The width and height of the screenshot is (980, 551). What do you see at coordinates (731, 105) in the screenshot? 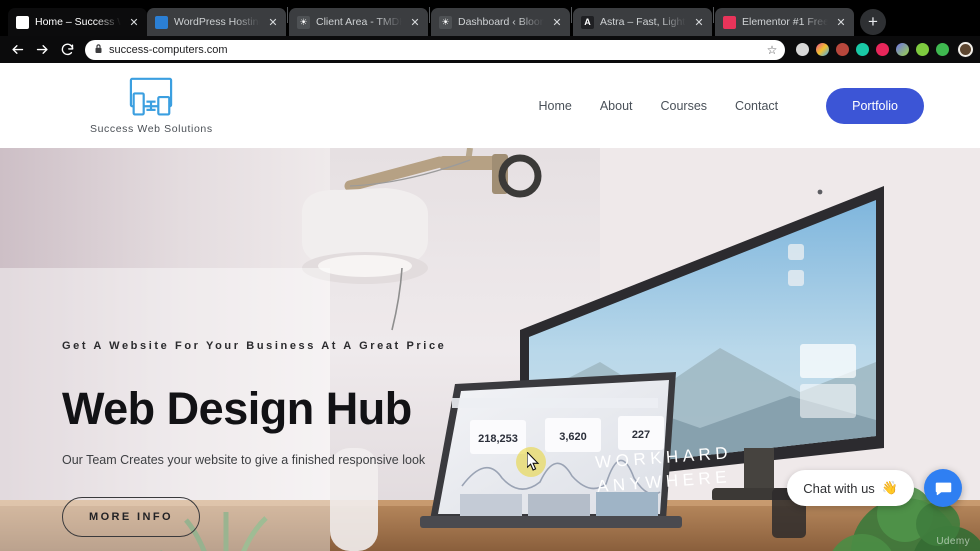
I see `site-navigation: Home About Courses Contact Portfolio` at bounding box center [731, 105].